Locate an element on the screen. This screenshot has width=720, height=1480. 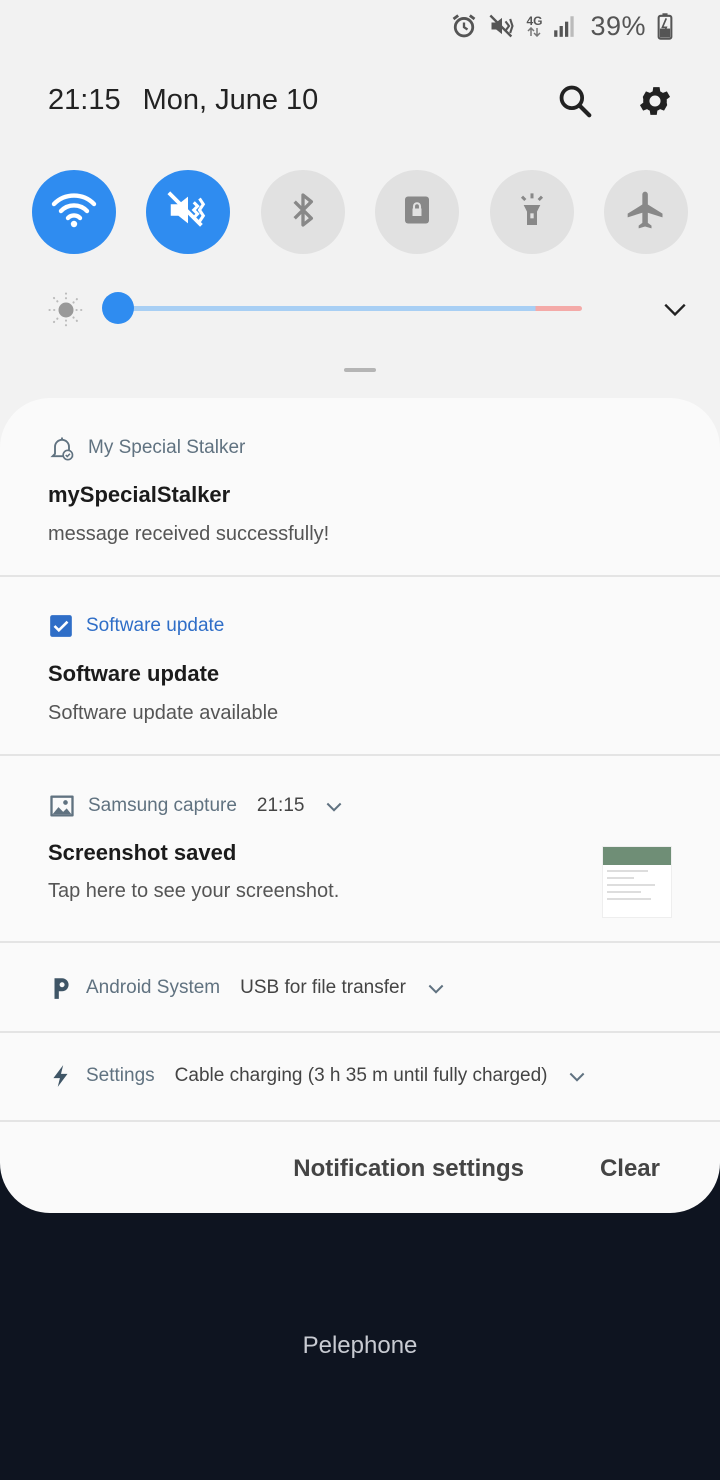
alarm-icon is located at coordinates (464, 26).